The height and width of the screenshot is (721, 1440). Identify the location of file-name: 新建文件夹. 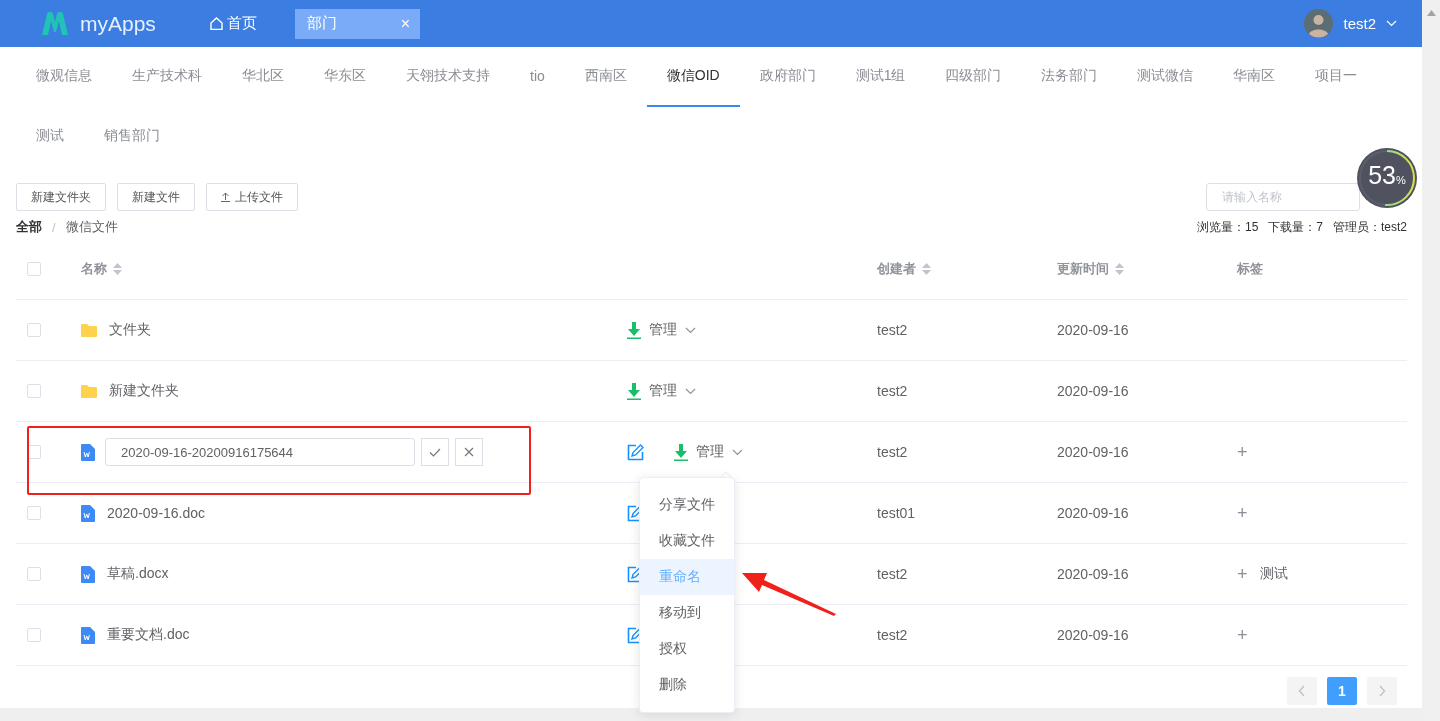
(144, 391).